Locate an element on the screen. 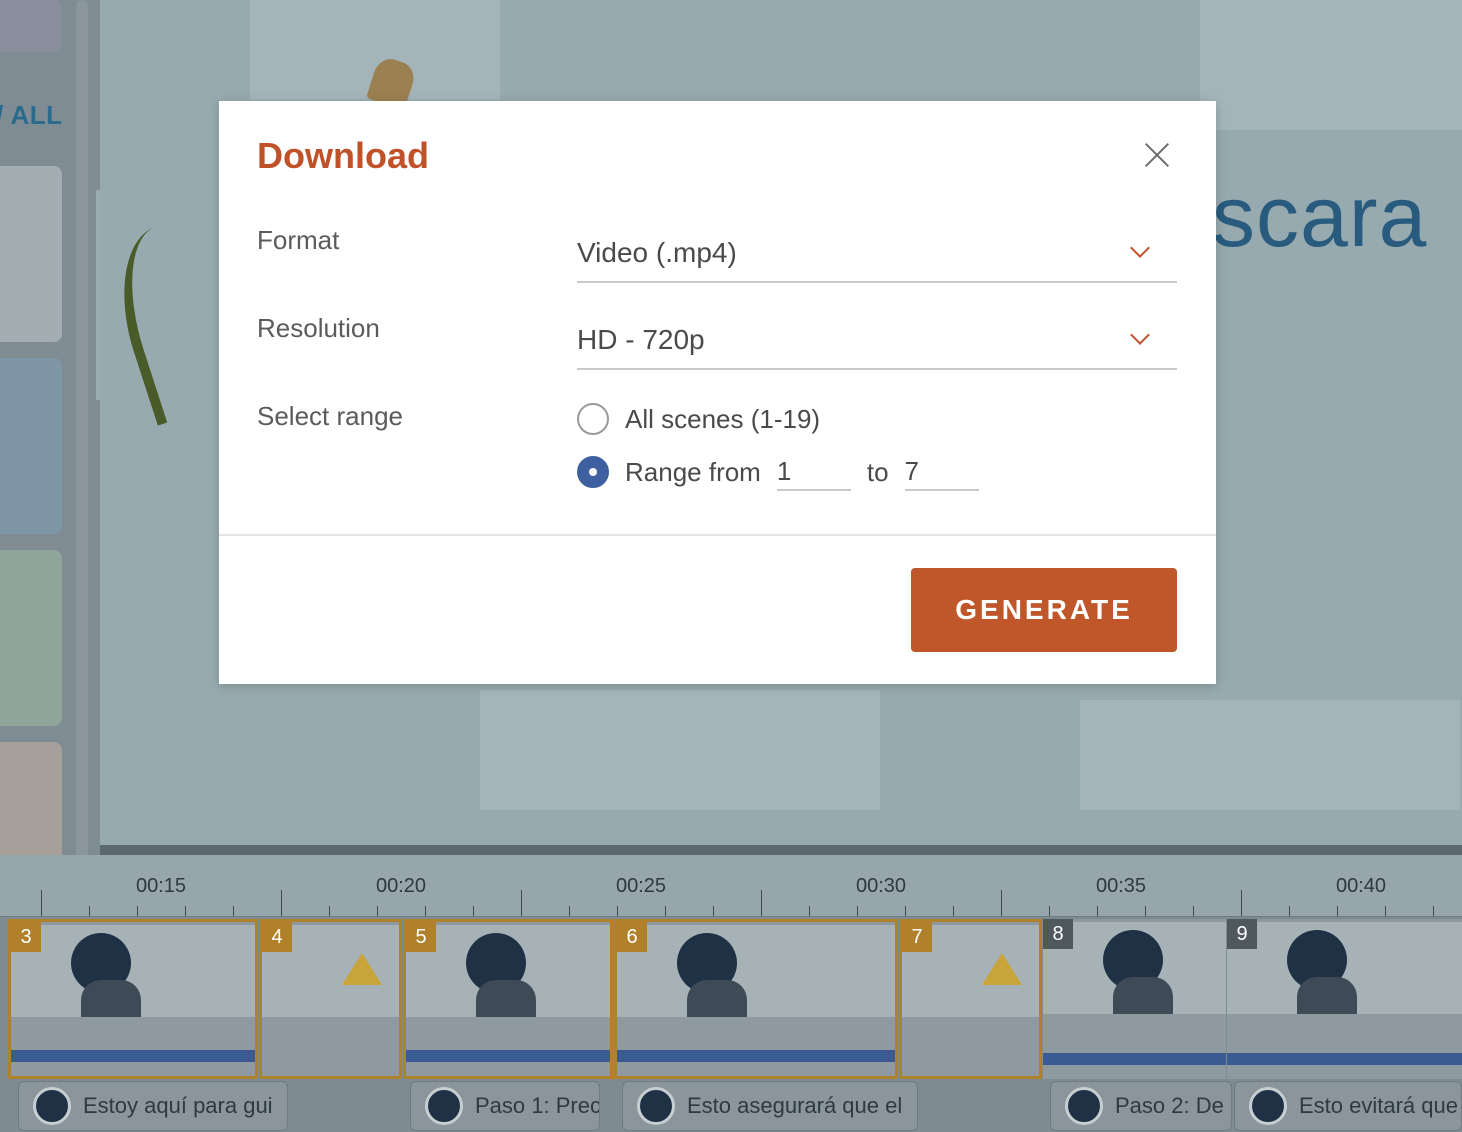 This screenshot has width=1462, height=1132. scene-number: 7 is located at coordinates (917, 937).